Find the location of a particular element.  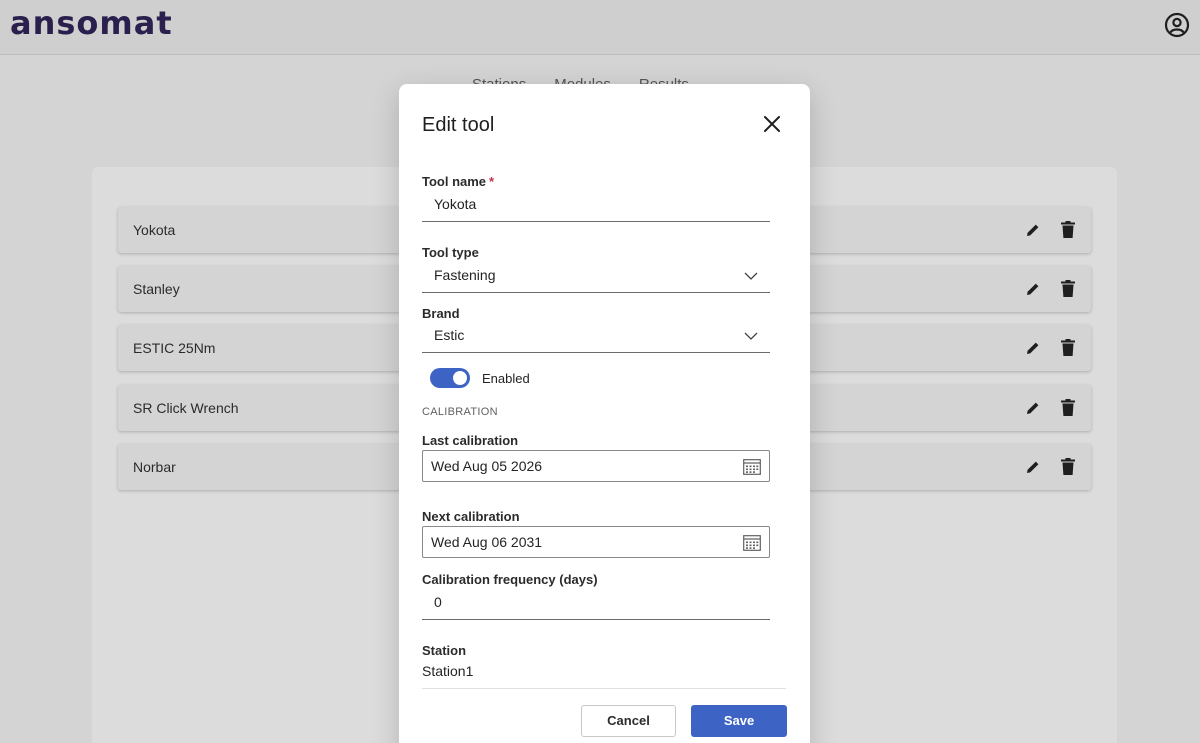

tool-row-name: SR Click Wrench is located at coordinates (186, 408).